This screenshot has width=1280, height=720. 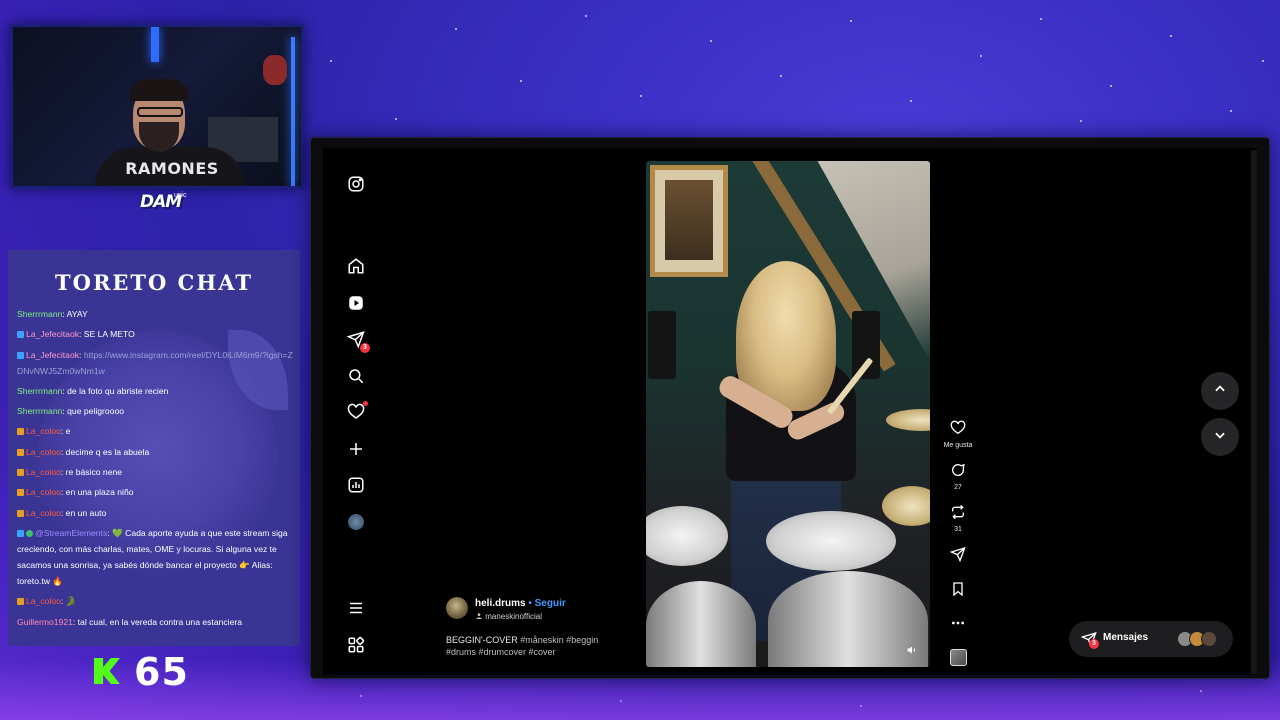 I want to click on picture-content, so click(x=689, y=220).